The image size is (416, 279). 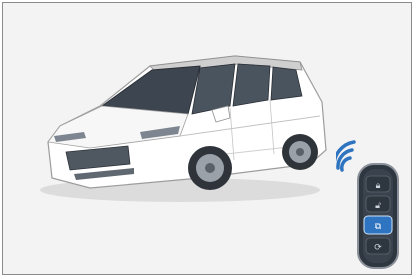 I want to click on key-fob: 🔒︎ 🔓︎ ⧉ ⟳, so click(x=378, y=216).